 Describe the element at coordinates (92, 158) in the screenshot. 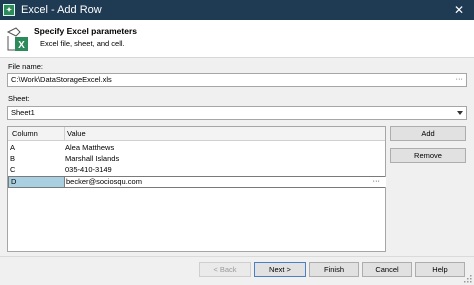

I see `row-value-cell: Marshall Islands` at that location.